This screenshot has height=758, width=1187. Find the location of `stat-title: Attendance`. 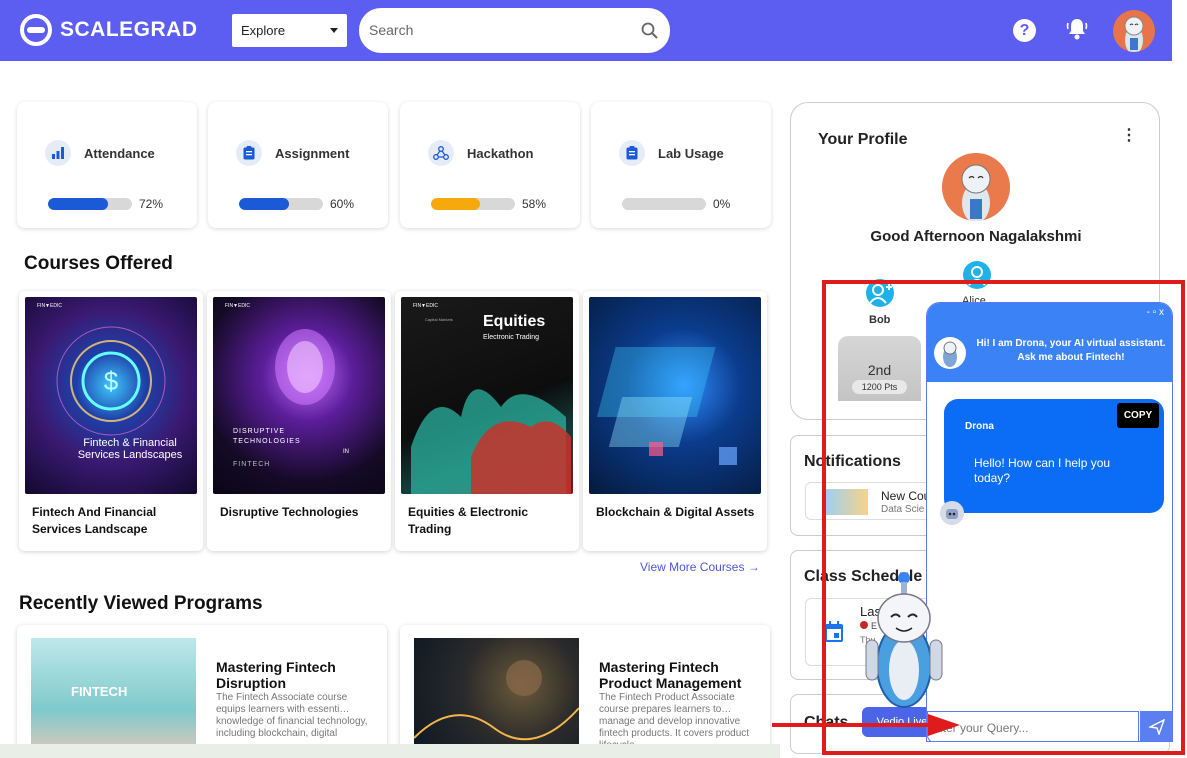

stat-title: Attendance is located at coordinates (119, 153).